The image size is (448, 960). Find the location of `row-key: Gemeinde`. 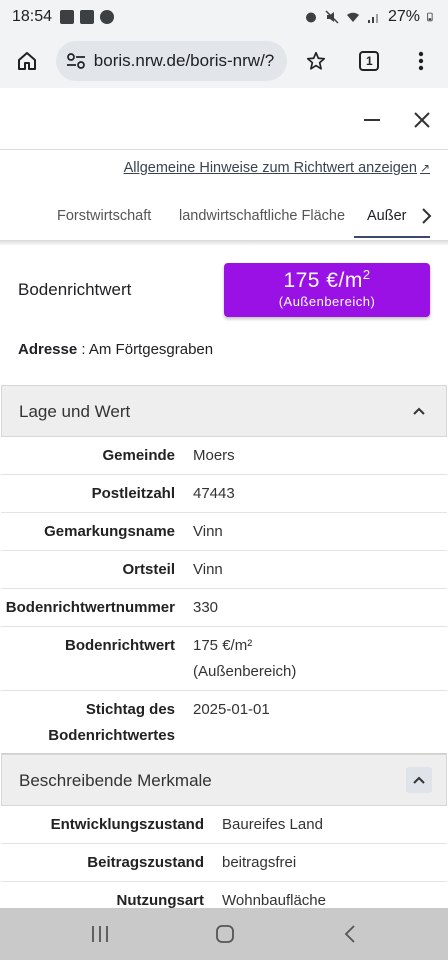

row-key: Gemeinde is located at coordinates (138, 455).